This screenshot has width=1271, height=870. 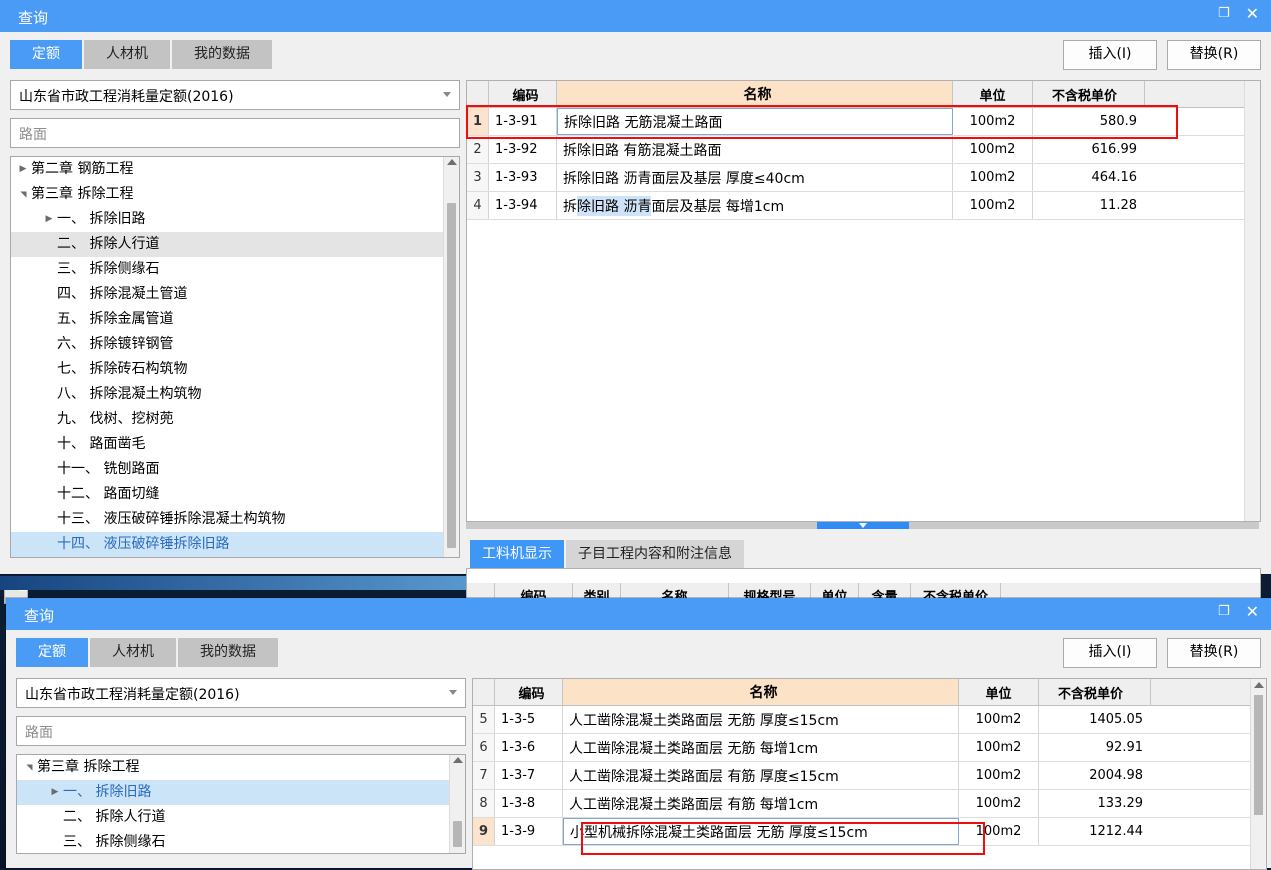 What do you see at coordinates (1252, 301) in the screenshot?
I see `grid-scrollbar-top` at bounding box center [1252, 301].